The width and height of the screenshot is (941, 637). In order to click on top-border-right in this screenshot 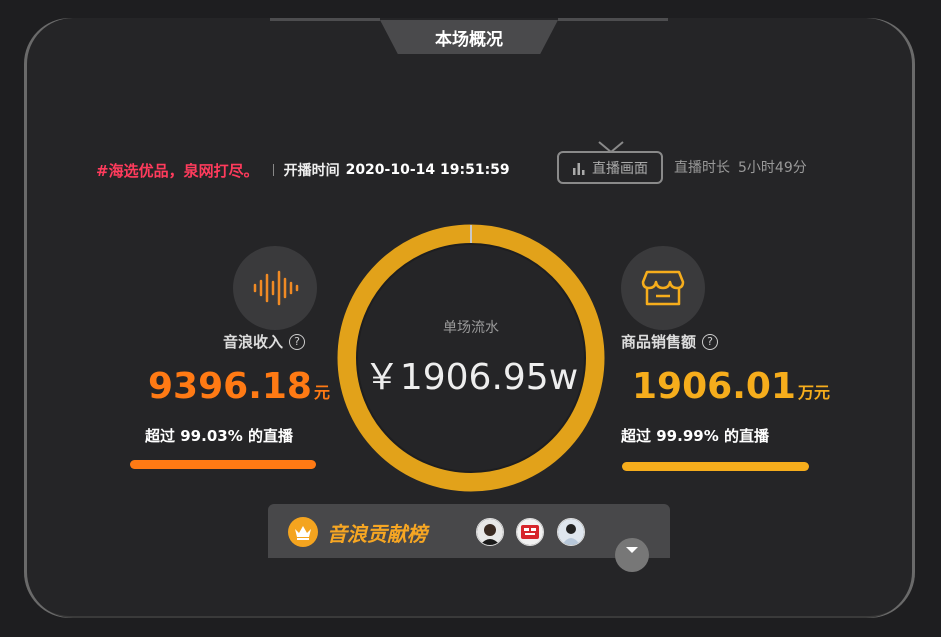, I will do `click(613, 19)`.